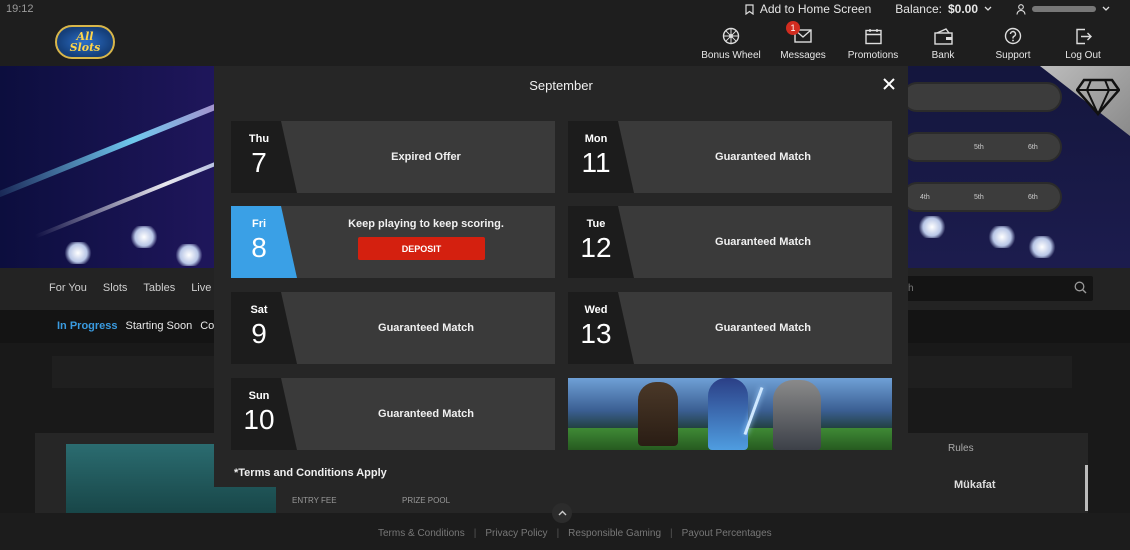  I want to click on day-status: Keep playing to keep scoring., so click(426, 224).